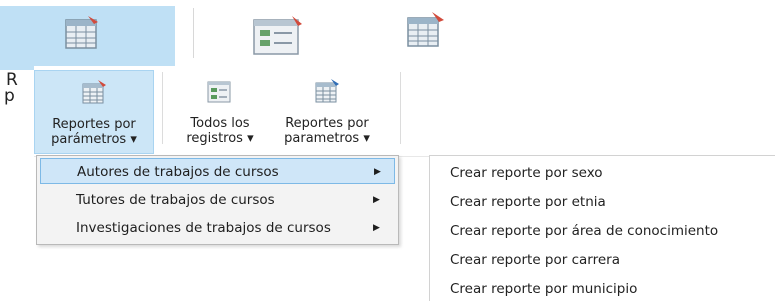 The image size is (775, 301). I want to click on submenu-item-area-conocimiento: Crear reporte por área de conocimiento, so click(584, 231).